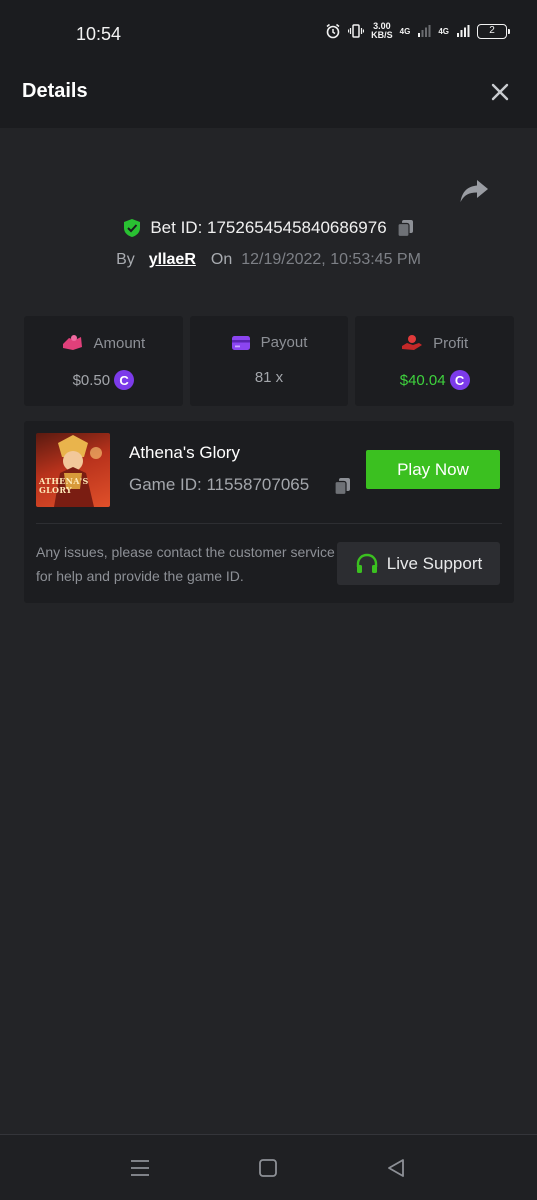  Describe the element at coordinates (474, 191) in the screenshot. I see `share-icon` at that location.